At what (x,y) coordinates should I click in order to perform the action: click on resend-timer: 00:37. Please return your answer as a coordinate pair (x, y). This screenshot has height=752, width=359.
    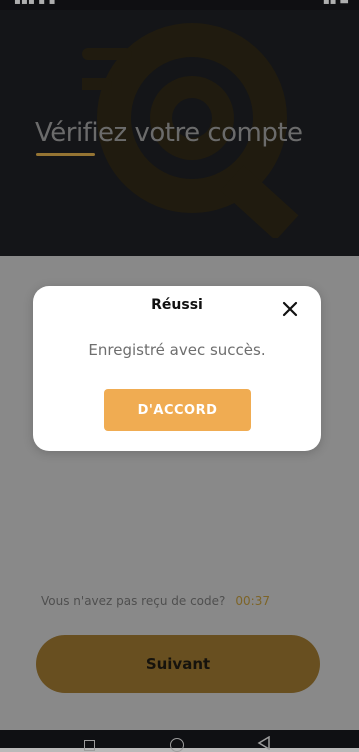
    Looking at the image, I should click on (252, 601).